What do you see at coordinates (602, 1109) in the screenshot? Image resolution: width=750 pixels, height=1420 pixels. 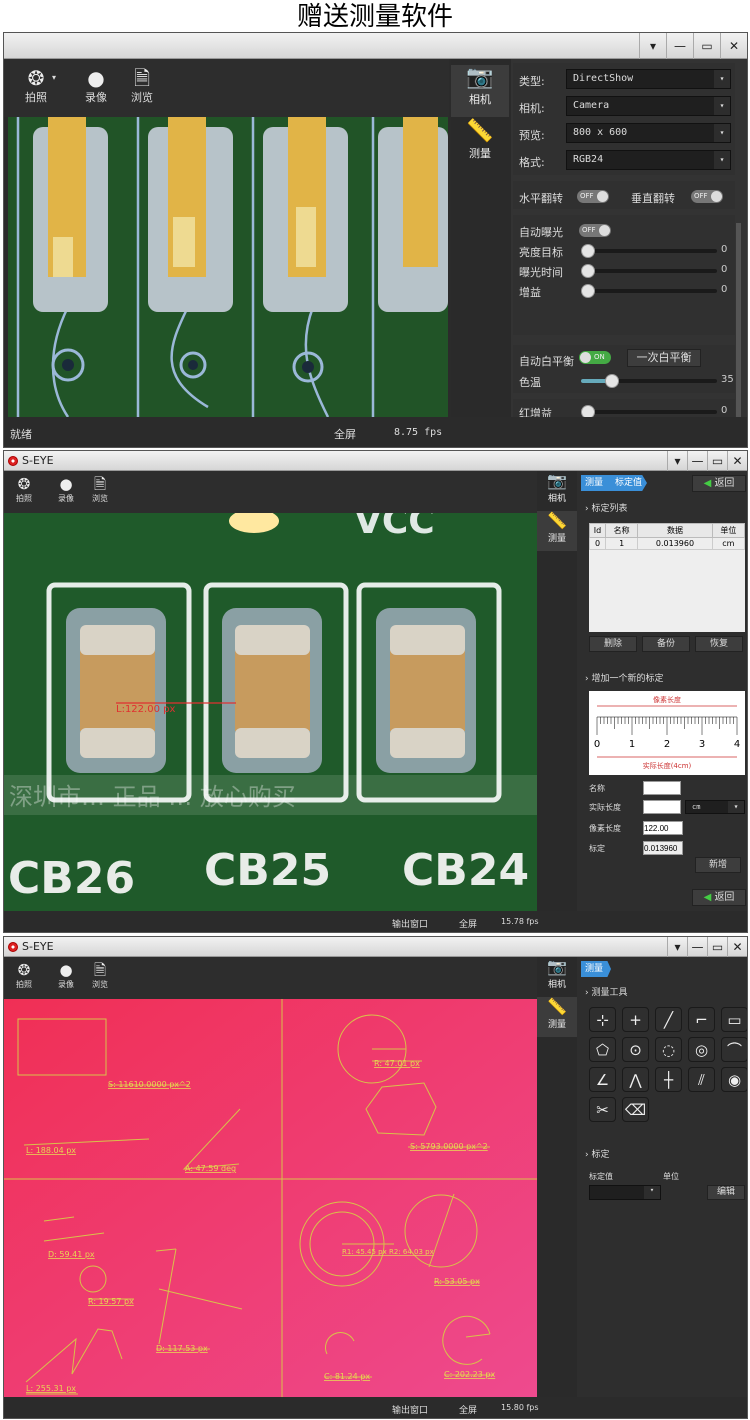 I see `delete-tool-icon: ✂` at bounding box center [602, 1109].